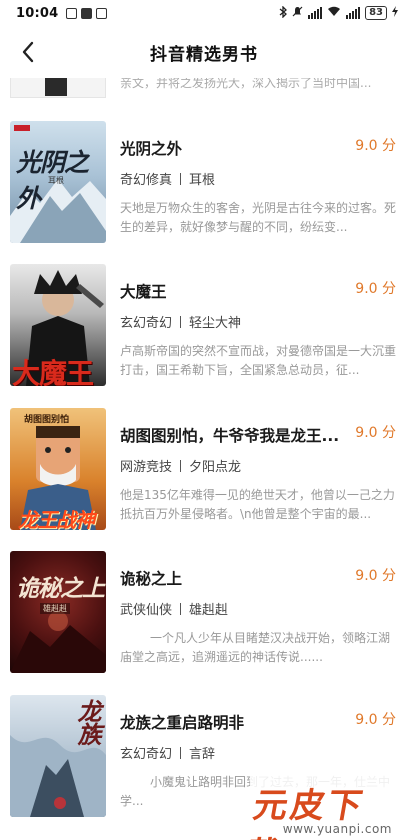 The image size is (408, 840). Describe the element at coordinates (209, 610) in the screenshot. I see `book-author: 雄赳赳` at that location.